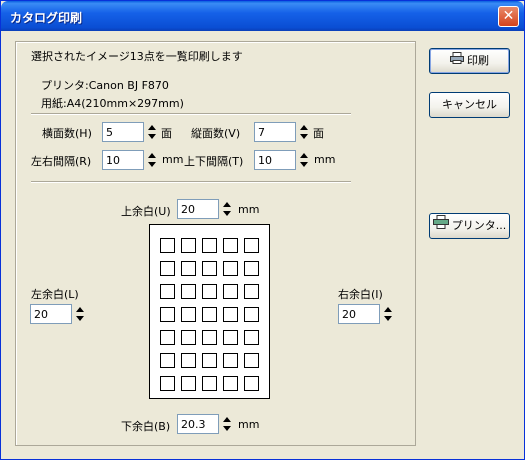 Image resolution: width=525 pixels, height=460 pixels. What do you see at coordinates (51, 314) in the screenshot?
I see `left-margin-input` at bounding box center [51, 314].